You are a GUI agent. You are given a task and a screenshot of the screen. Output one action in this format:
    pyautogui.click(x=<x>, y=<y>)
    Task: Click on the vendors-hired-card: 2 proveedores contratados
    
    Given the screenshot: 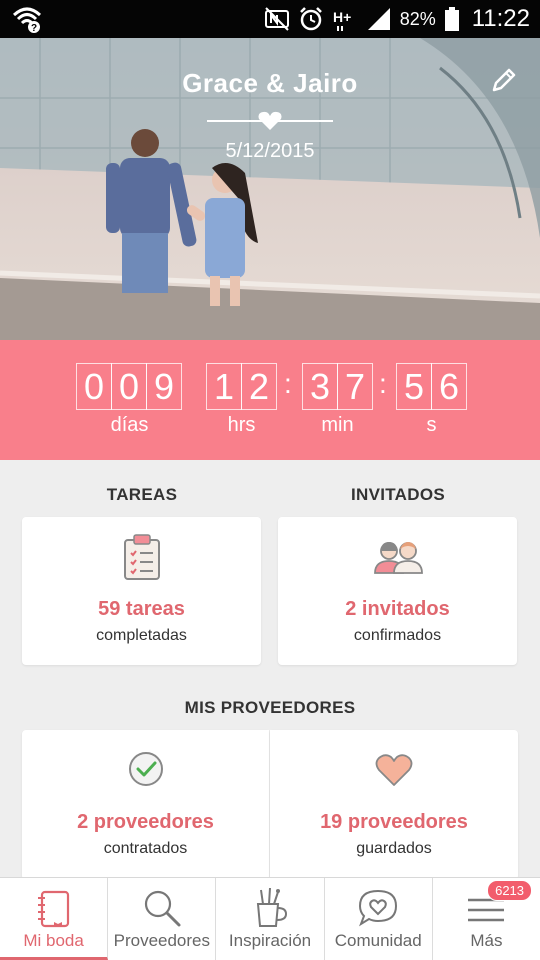 What is the action you would take?
    pyautogui.click(x=145, y=805)
    